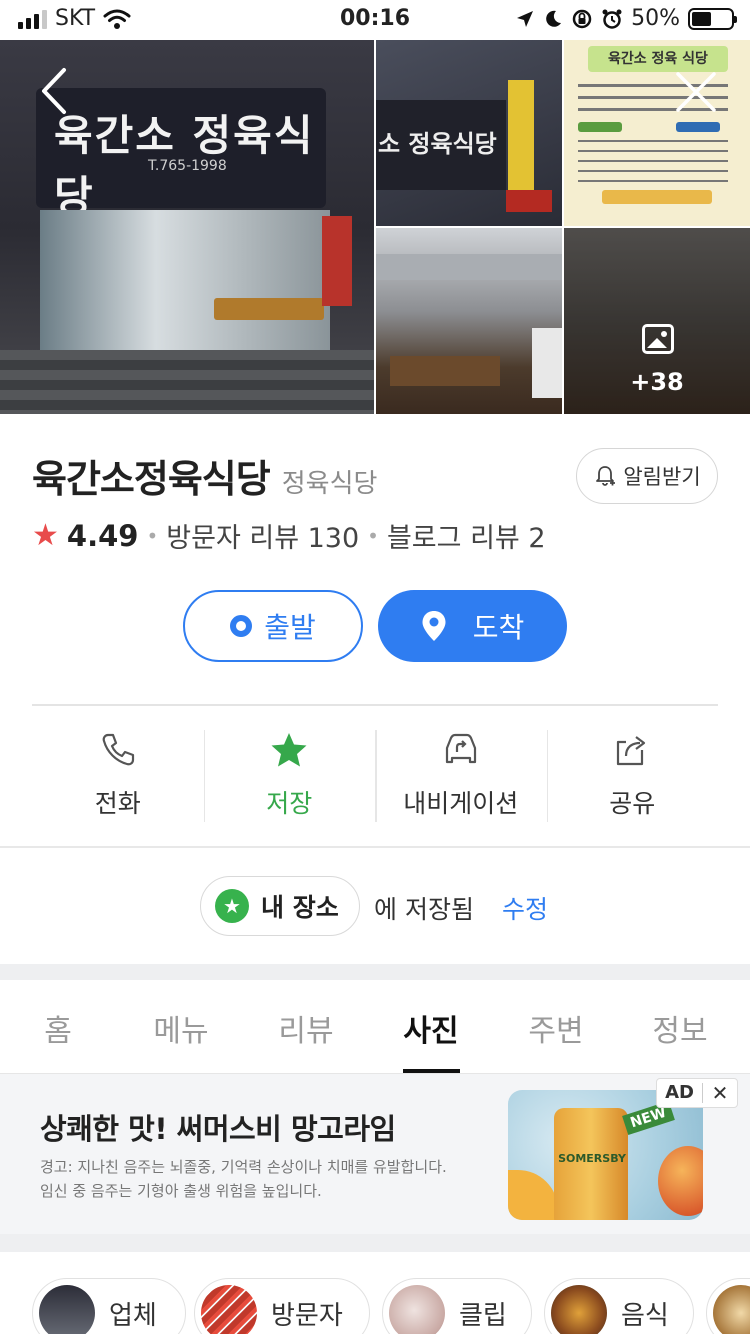 The height and width of the screenshot is (1334, 750). I want to click on action-row: 전화 저장 내비게이션 공유, so click(375, 776).